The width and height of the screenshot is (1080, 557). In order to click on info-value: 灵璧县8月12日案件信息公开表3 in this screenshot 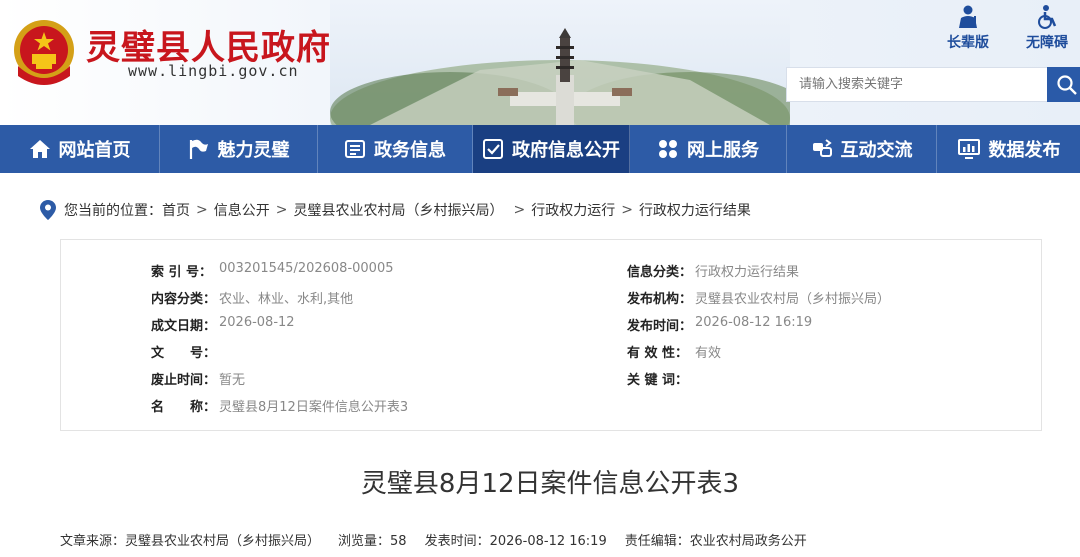, I will do `click(314, 407)`.